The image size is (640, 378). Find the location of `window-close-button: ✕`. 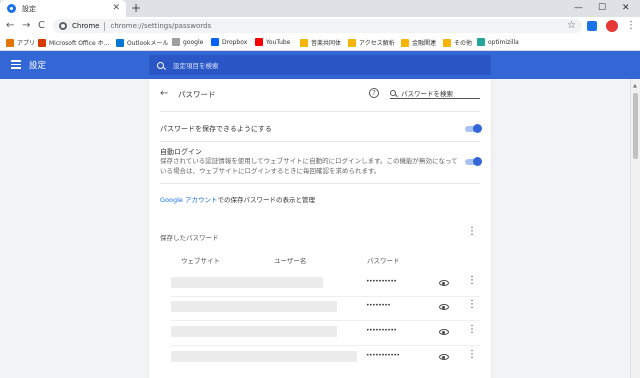

window-close-button: ✕ is located at coordinates (626, 8).